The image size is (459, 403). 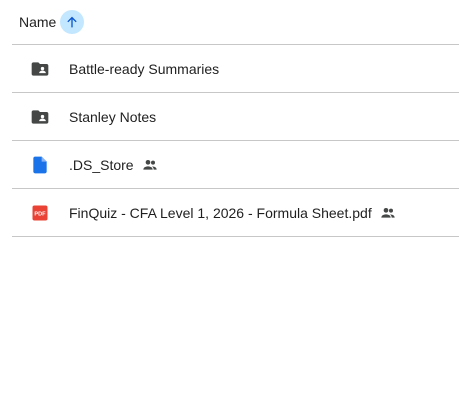 What do you see at coordinates (101, 164) in the screenshot?
I see `file-name: .DS_Store` at bounding box center [101, 164].